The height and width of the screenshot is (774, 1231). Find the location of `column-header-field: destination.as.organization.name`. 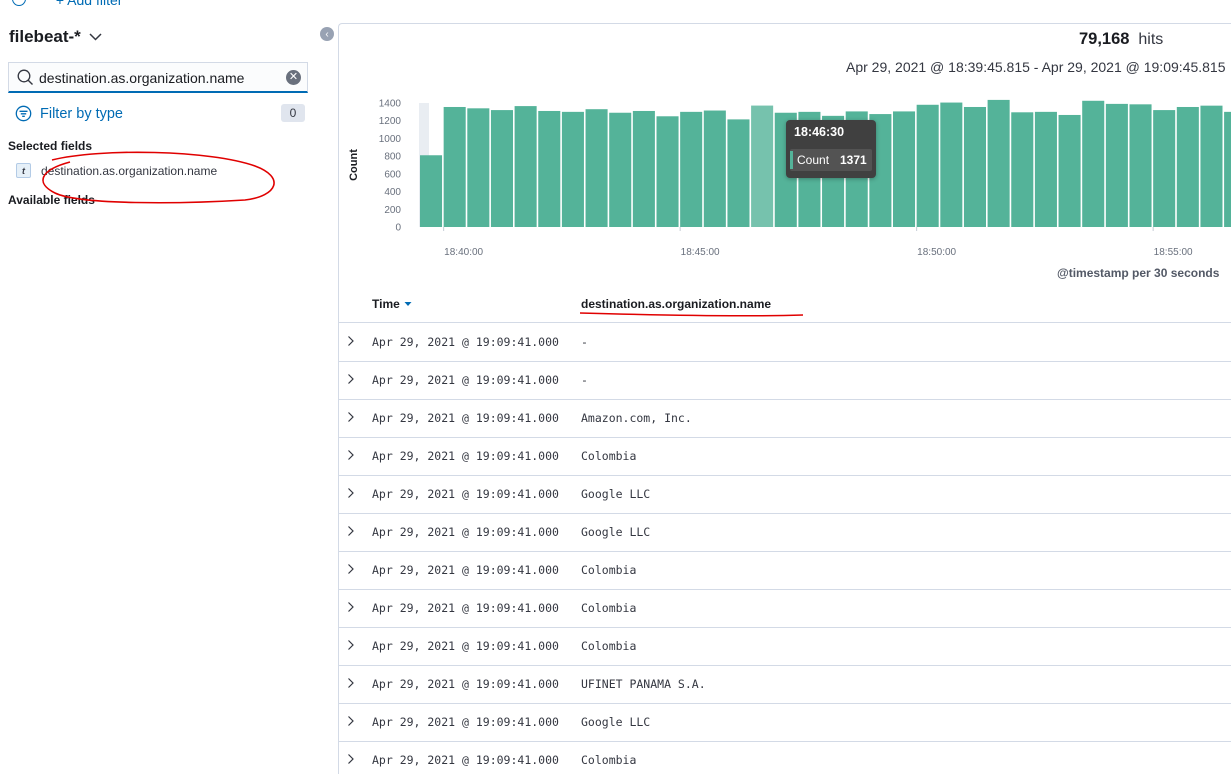

column-header-field: destination.as.organization.name is located at coordinates (676, 304).